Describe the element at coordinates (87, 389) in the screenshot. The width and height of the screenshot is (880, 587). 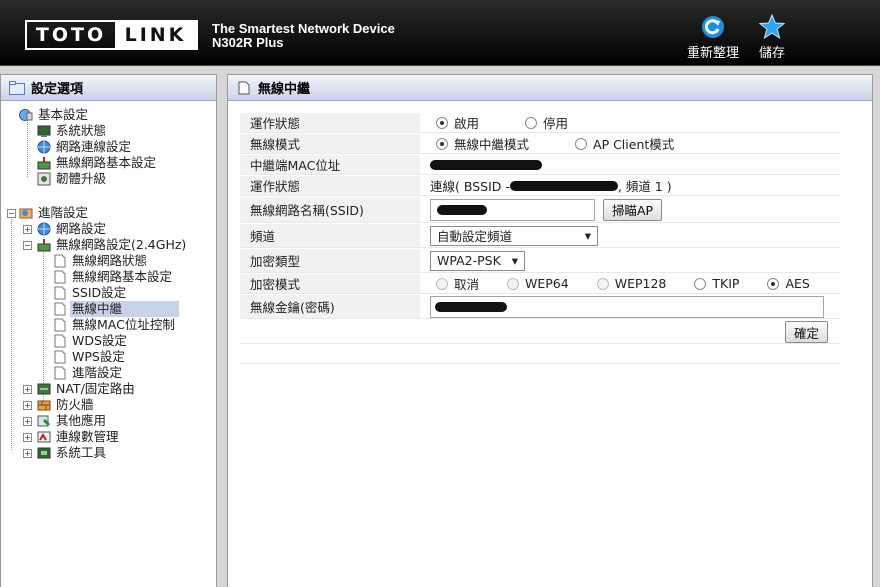
I see `tree-nat-routing: NAT/固定路由` at that location.